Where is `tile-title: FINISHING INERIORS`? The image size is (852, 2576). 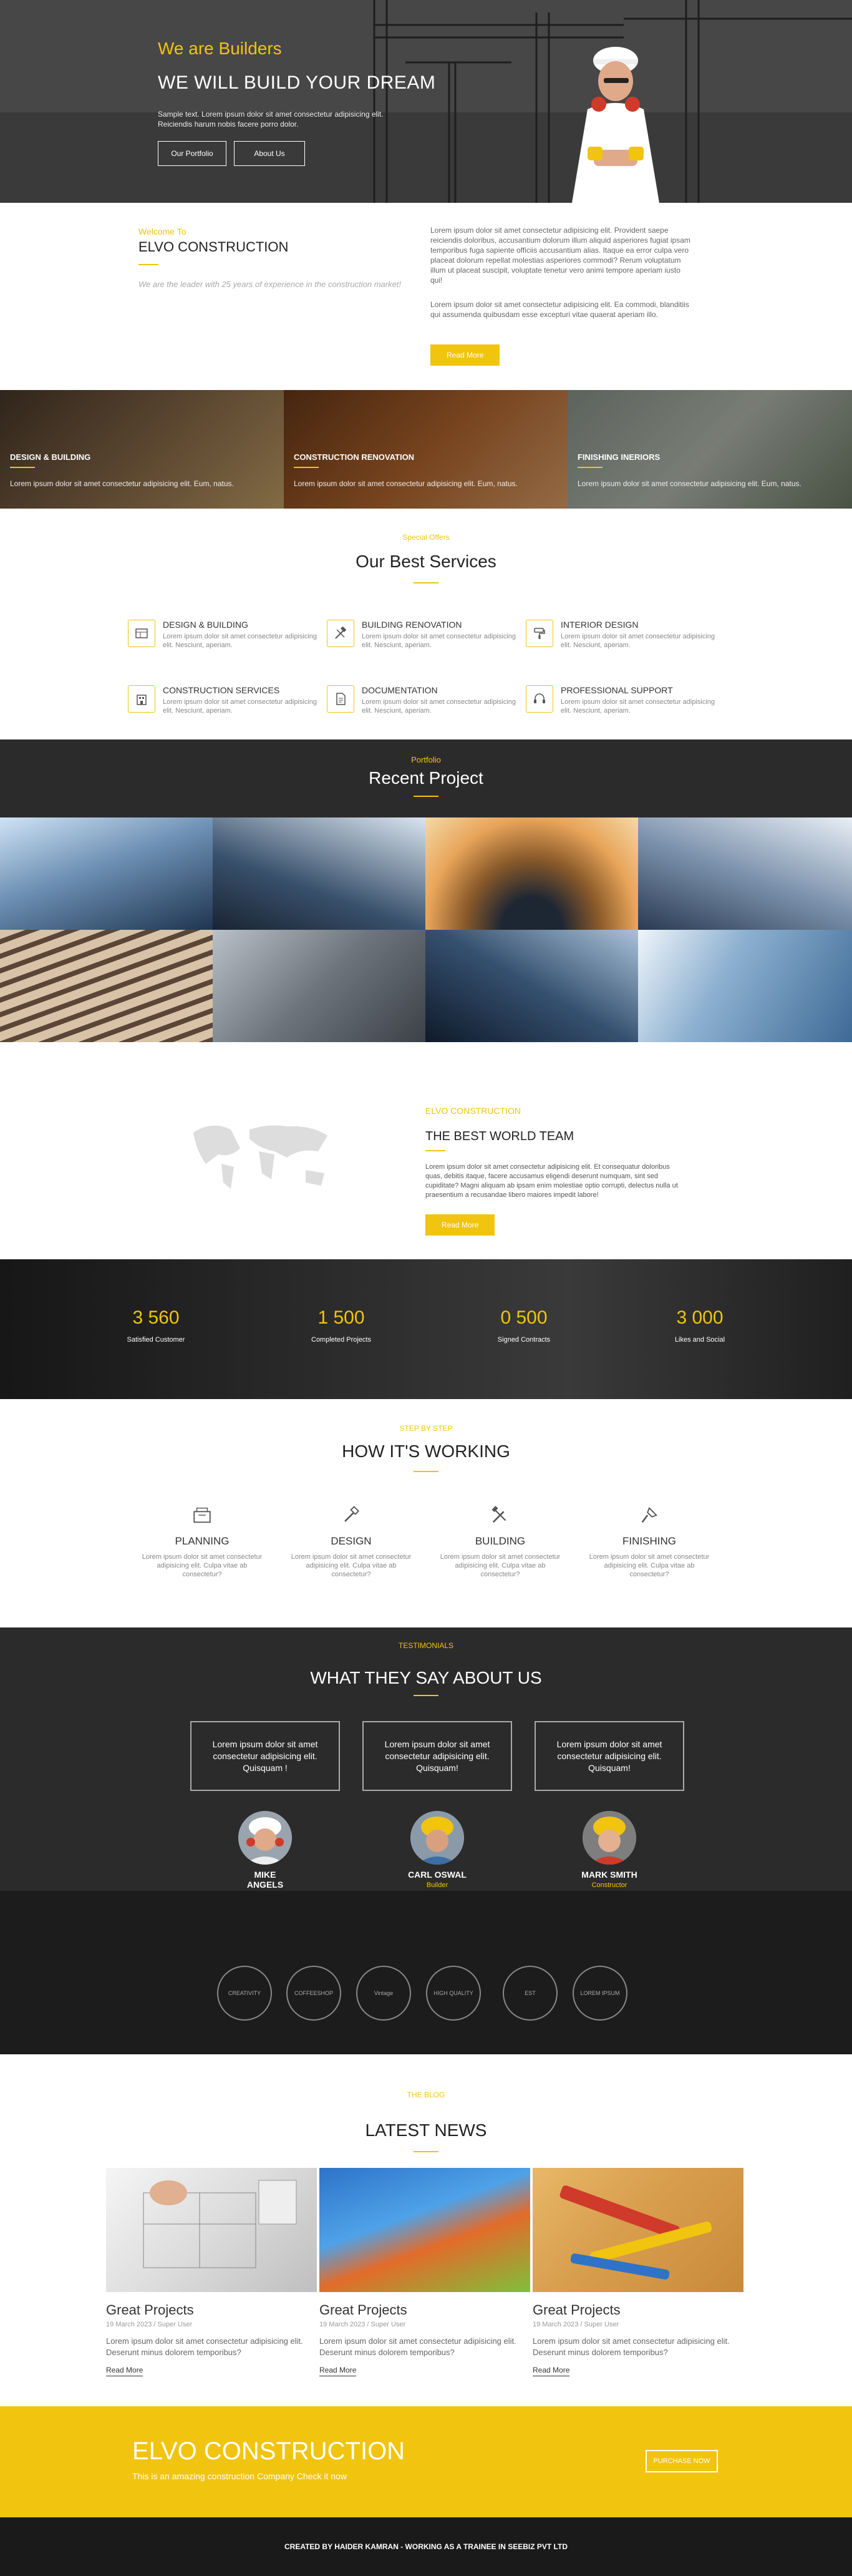 tile-title: FINISHING INERIORS is located at coordinates (619, 457).